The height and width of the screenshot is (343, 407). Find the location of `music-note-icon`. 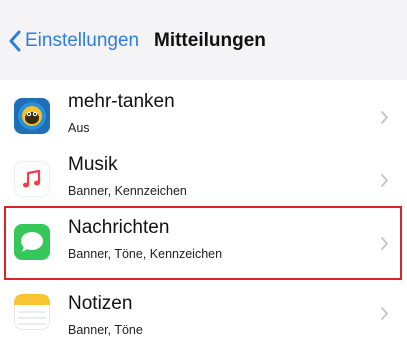

music-note-icon is located at coordinates (32, 179).